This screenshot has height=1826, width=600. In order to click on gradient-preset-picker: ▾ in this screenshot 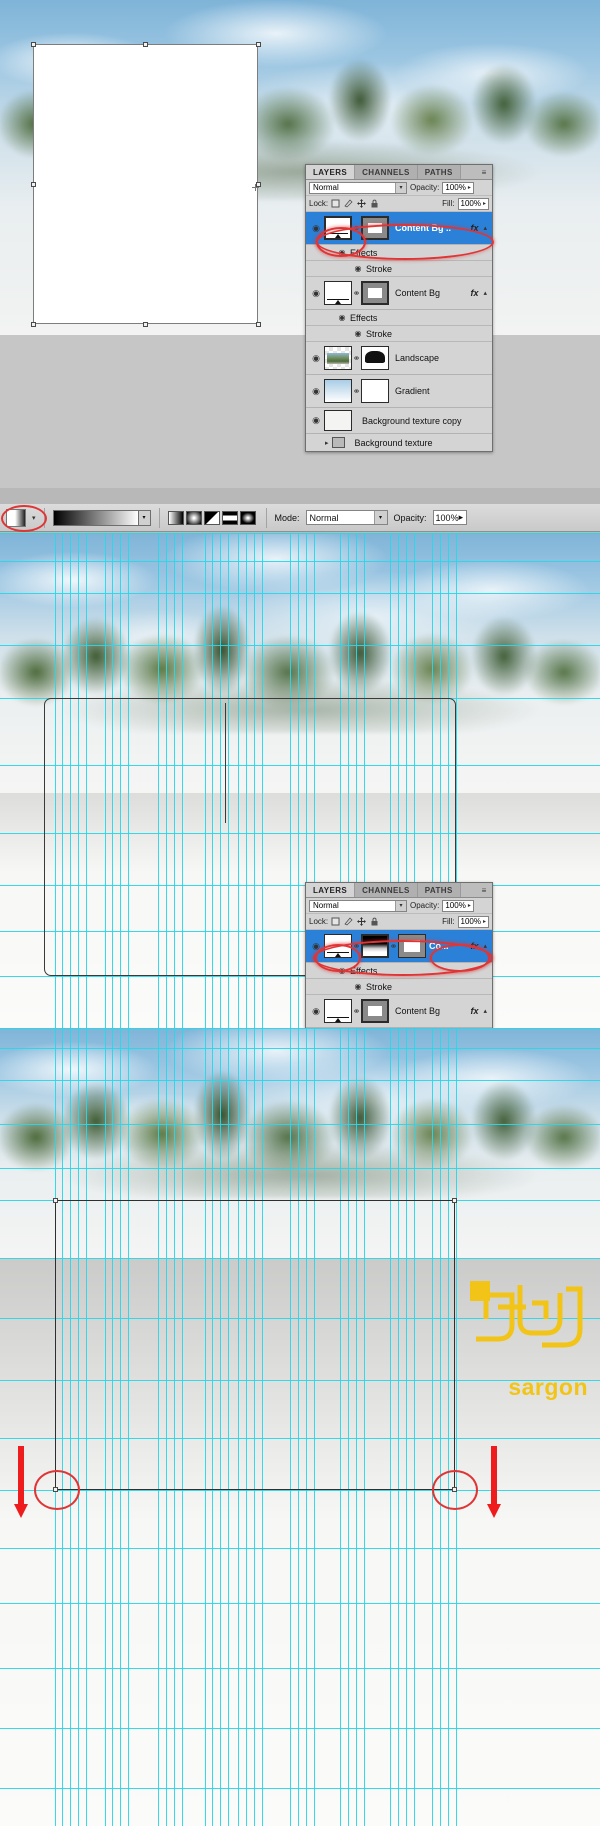, I will do `click(101, 517)`.